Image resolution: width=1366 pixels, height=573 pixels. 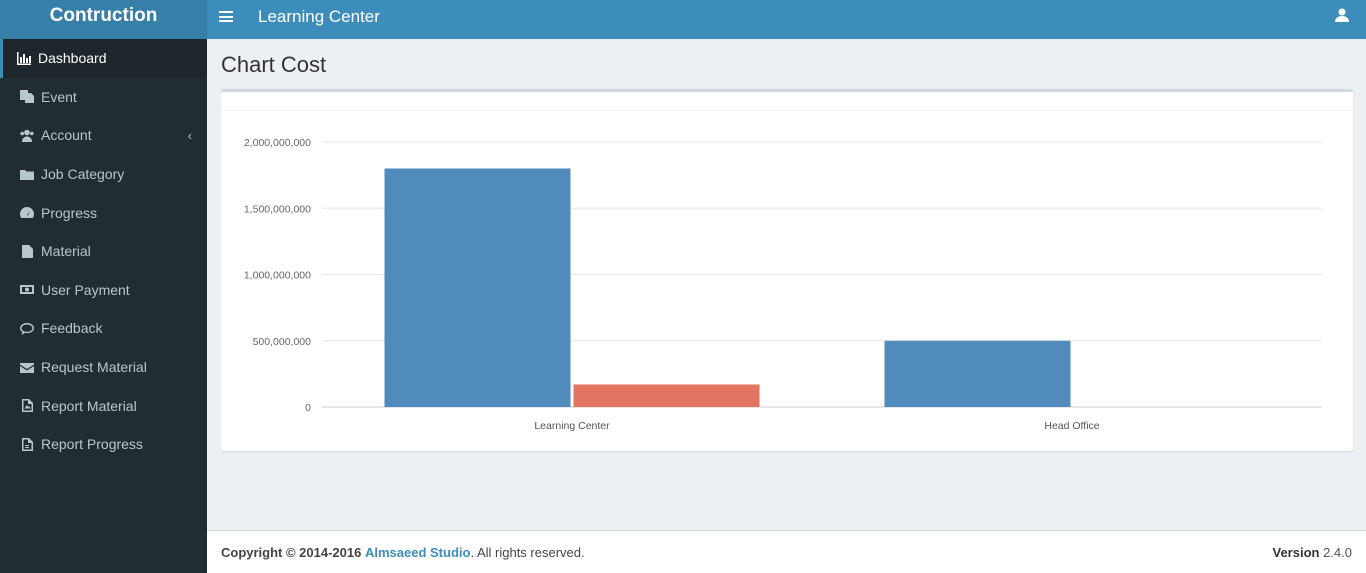 I want to click on users-icon, so click(x=26, y=135).